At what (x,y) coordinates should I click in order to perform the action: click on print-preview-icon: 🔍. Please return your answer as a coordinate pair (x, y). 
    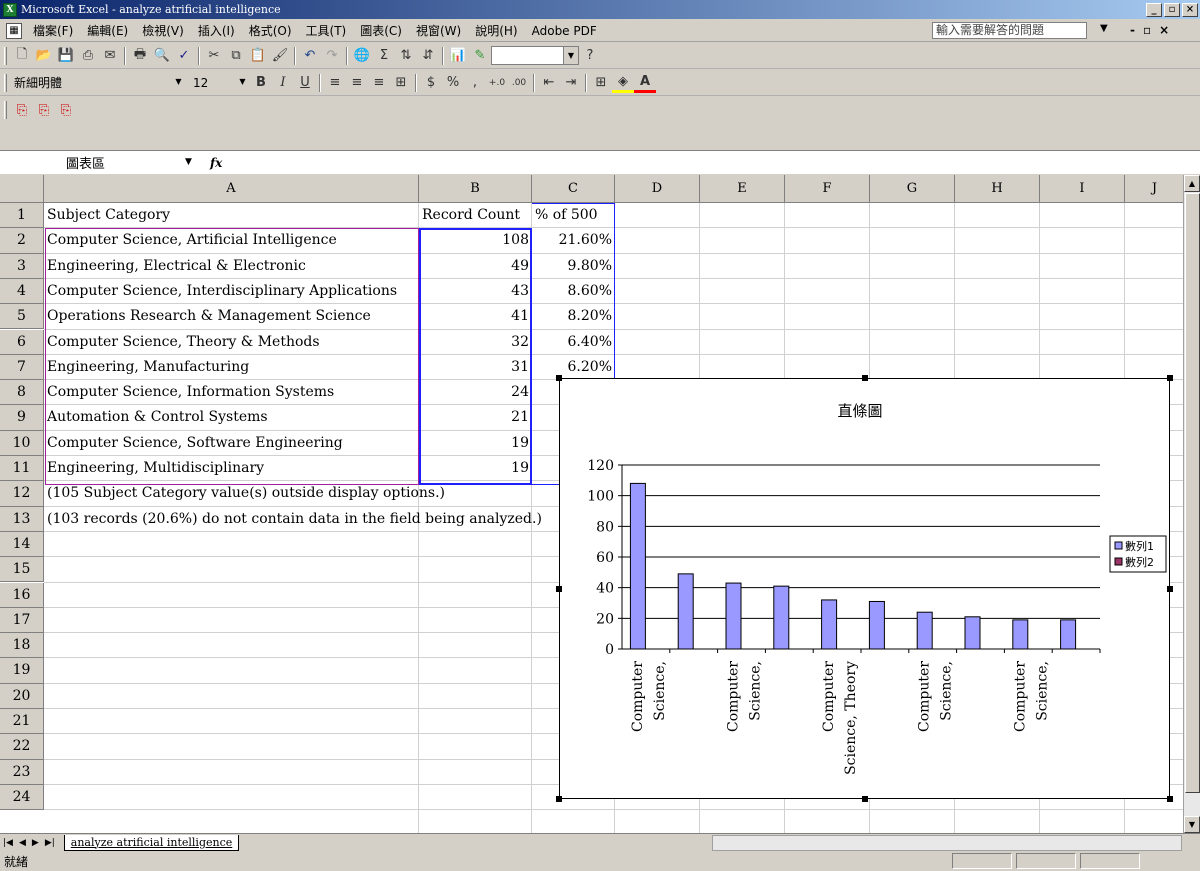
    Looking at the image, I should click on (162, 56).